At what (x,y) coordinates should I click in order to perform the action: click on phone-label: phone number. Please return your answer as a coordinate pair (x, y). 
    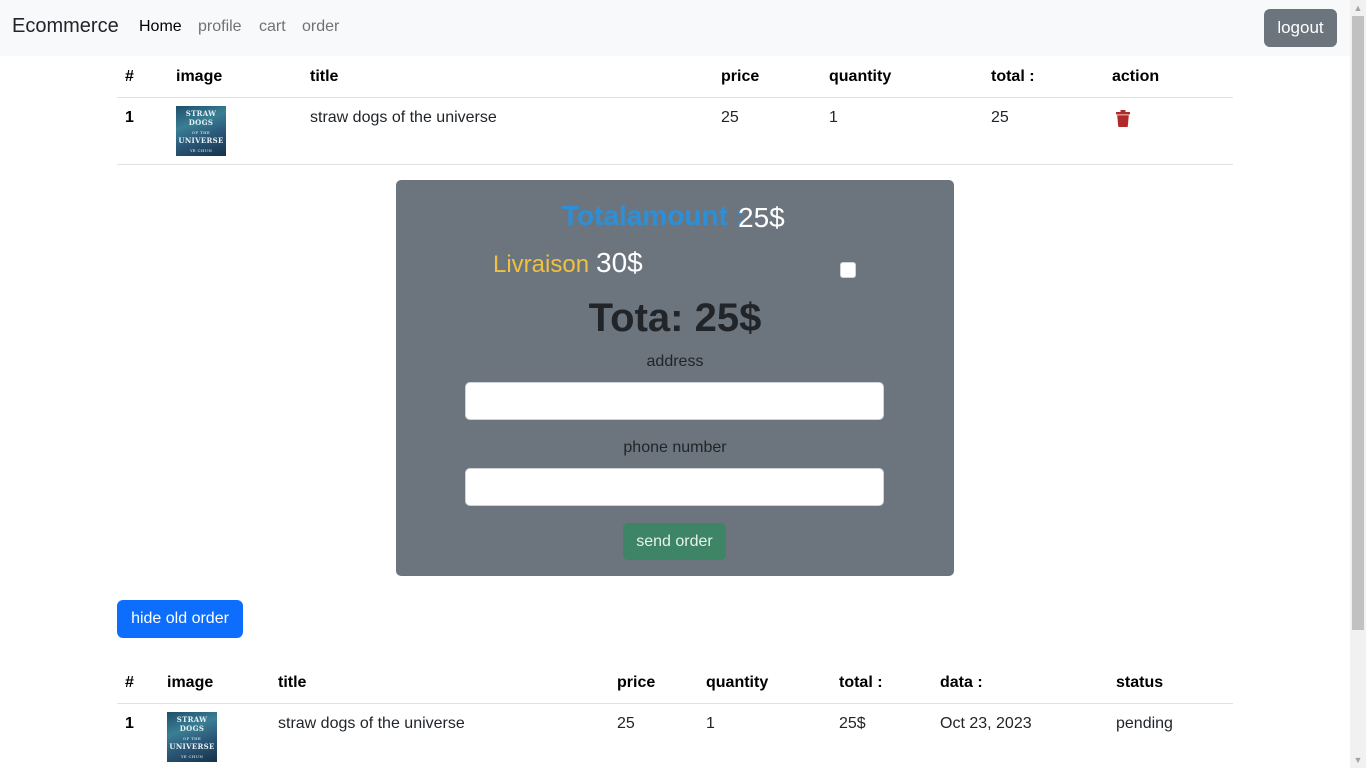
    Looking at the image, I should click on (675, 447).